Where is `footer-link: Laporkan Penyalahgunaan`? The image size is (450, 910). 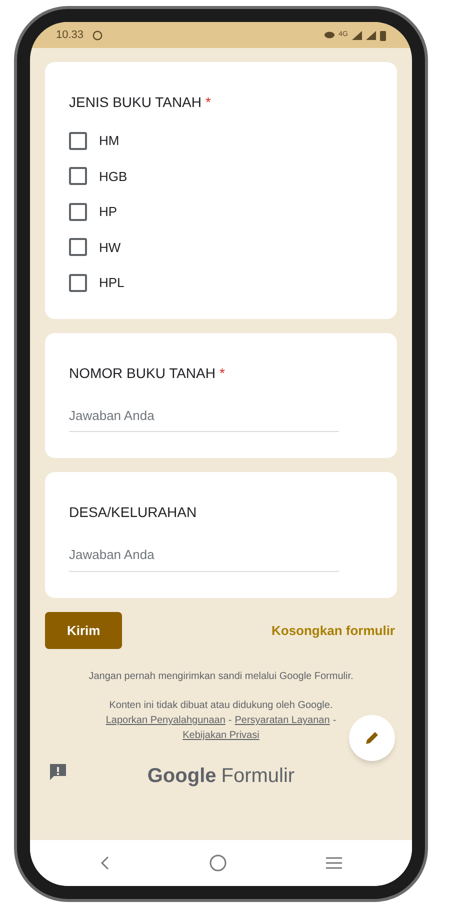 footer-link: Laporkan Penyalahgunaan is located at coordinates (166, 720).